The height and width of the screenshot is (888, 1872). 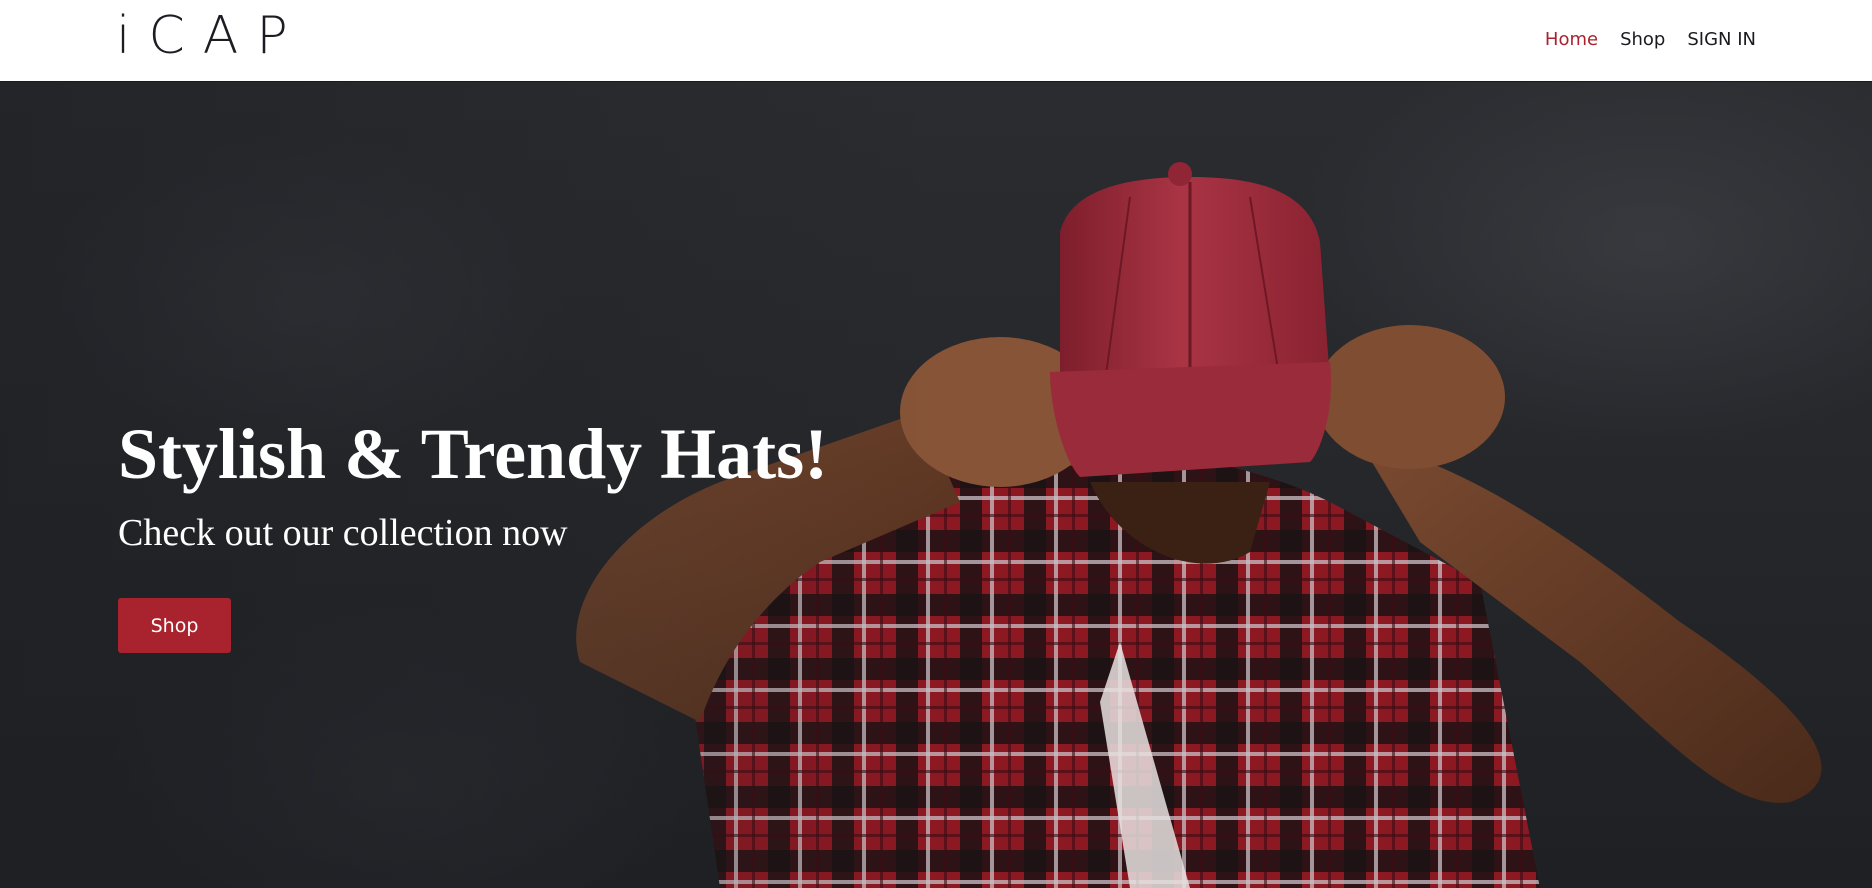 What do you see at coordinates (343, 533) in the screenshot?
I see `hero-subtitle: Check out our collection now` at bounding box center [343, 533].